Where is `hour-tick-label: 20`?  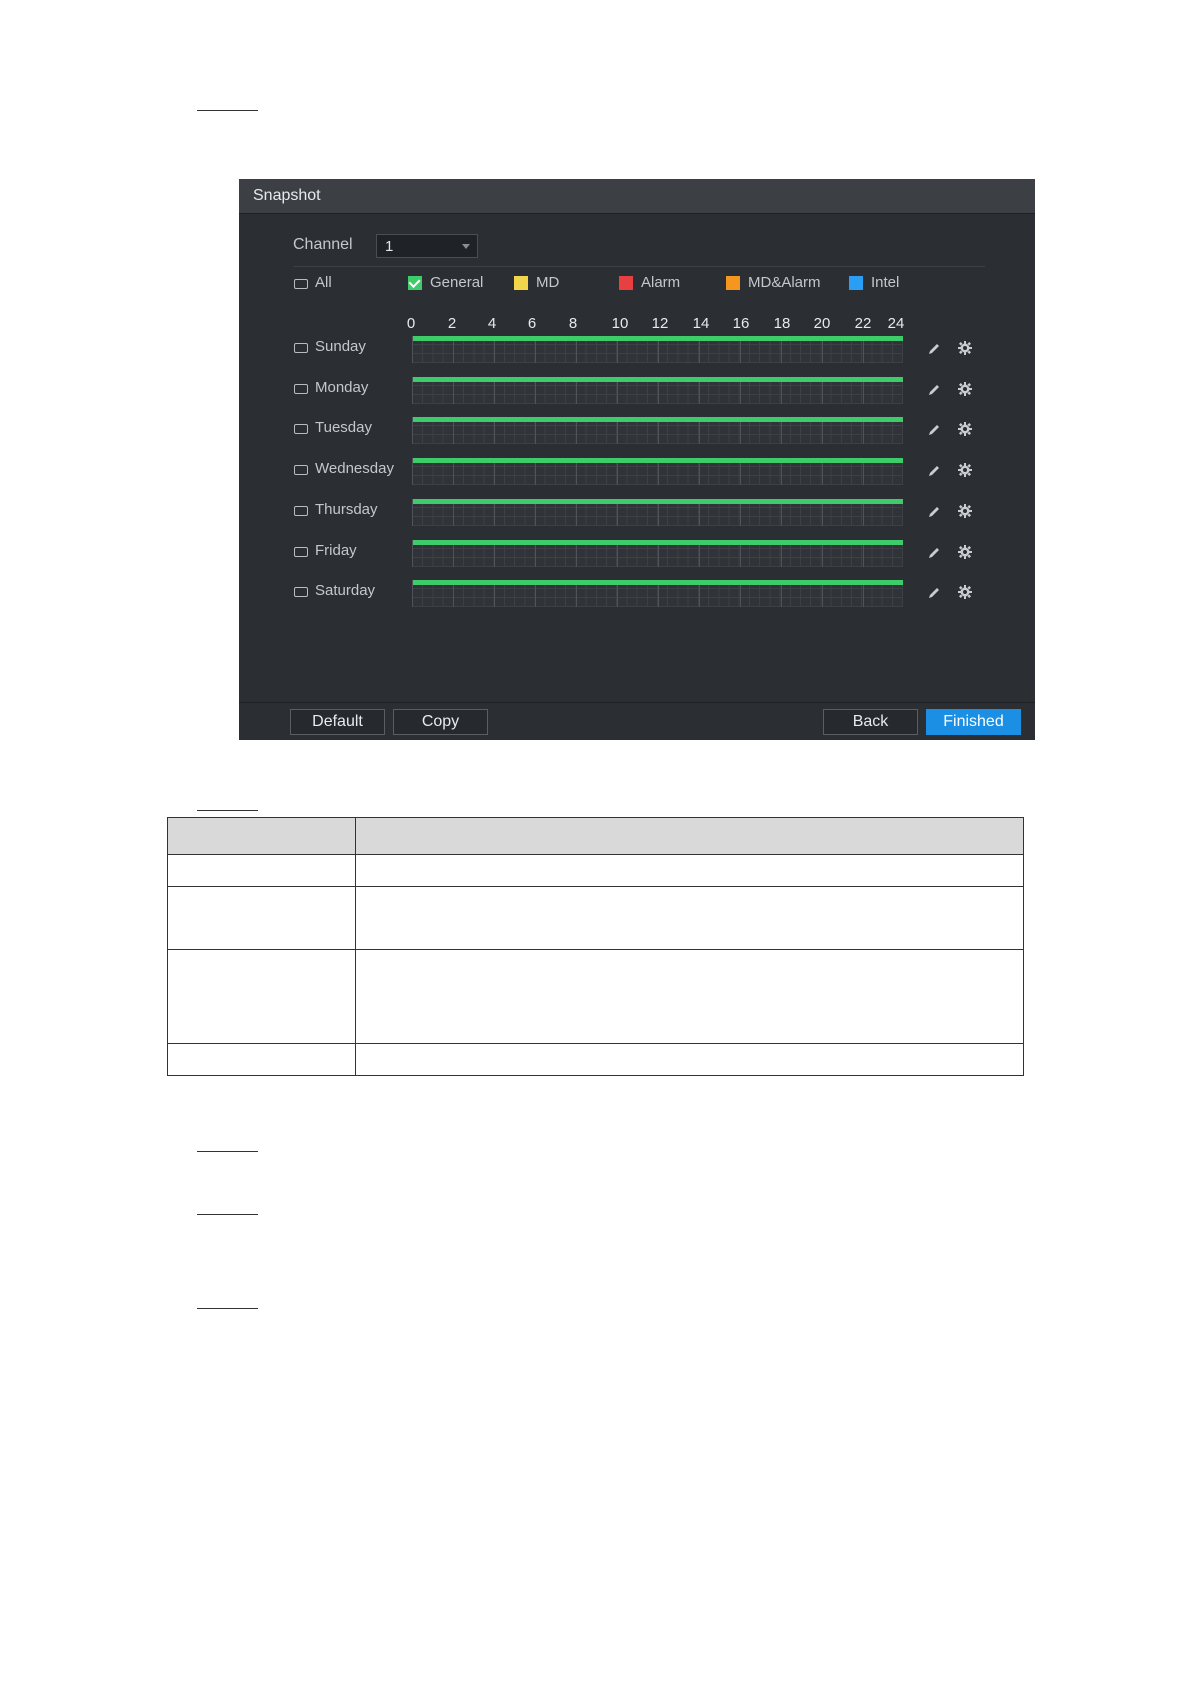 hour-tick-label: 20 is located at coordinates (822, 323).